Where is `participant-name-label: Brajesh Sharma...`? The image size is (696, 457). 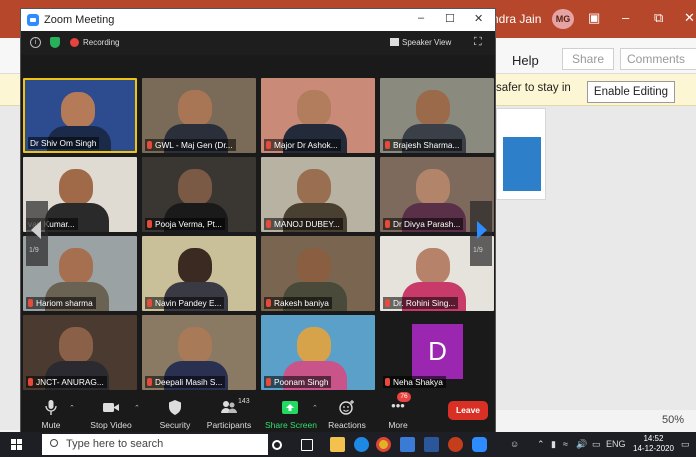
participant-name-label: Brajesh Sharma... is located at coordinates (423, 145).